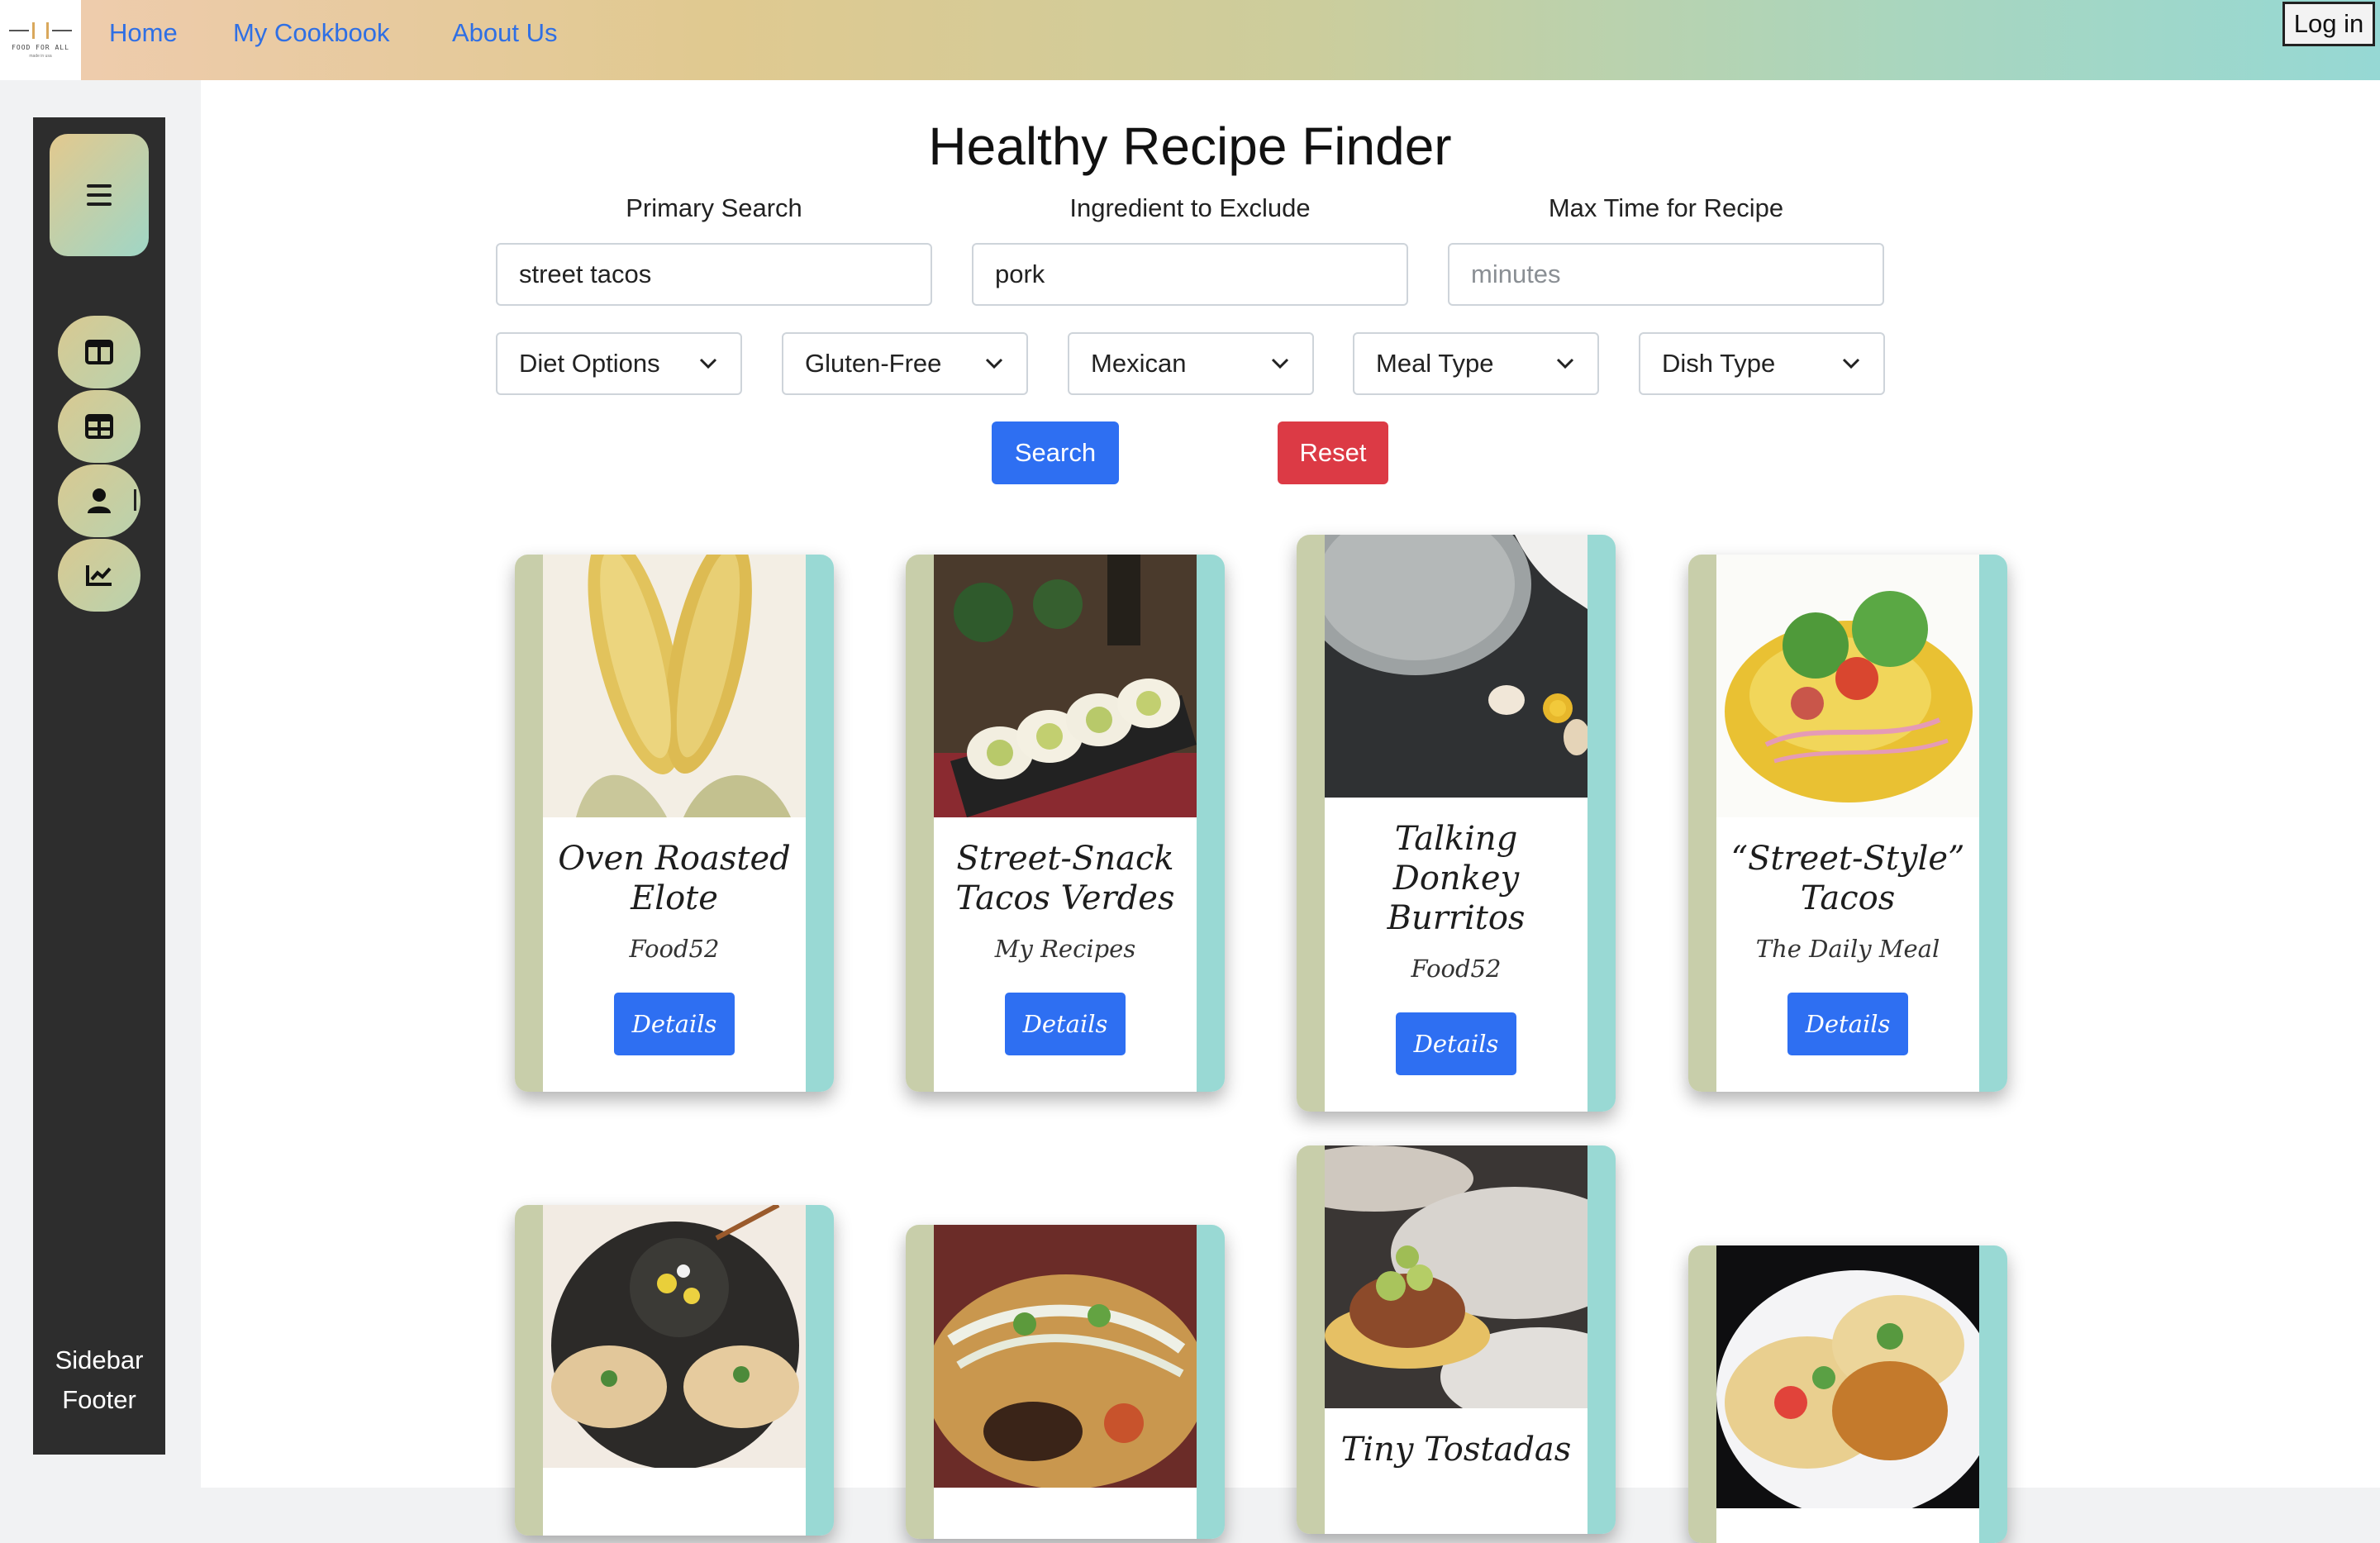 The image size is (2380, 1543). I want to click on exclude-ingredient-label: Ingredient to Exclude, so click(1190, 207).